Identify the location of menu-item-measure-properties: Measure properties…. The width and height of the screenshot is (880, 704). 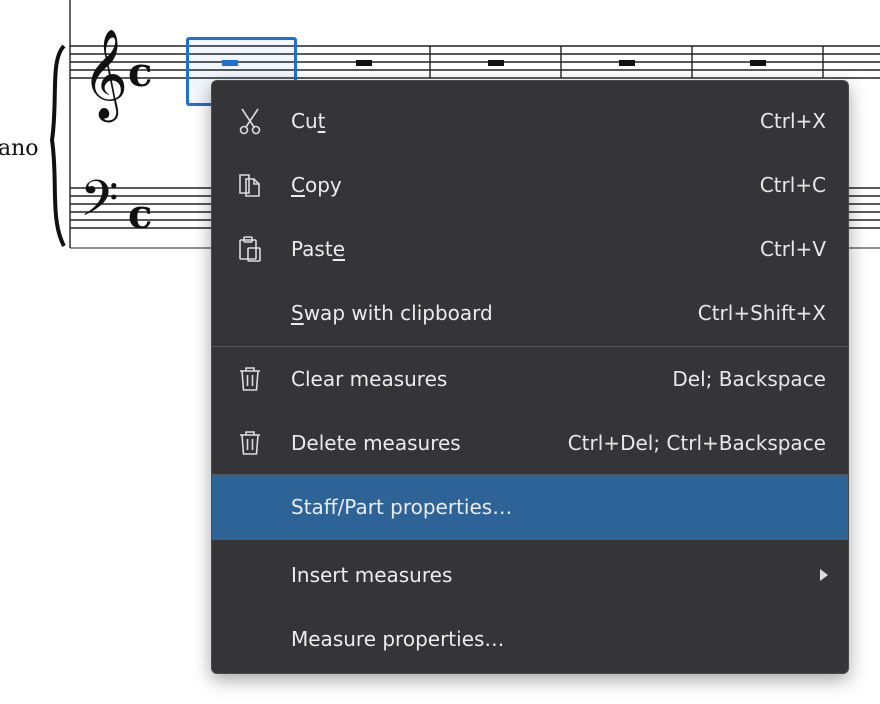
(530, 639).